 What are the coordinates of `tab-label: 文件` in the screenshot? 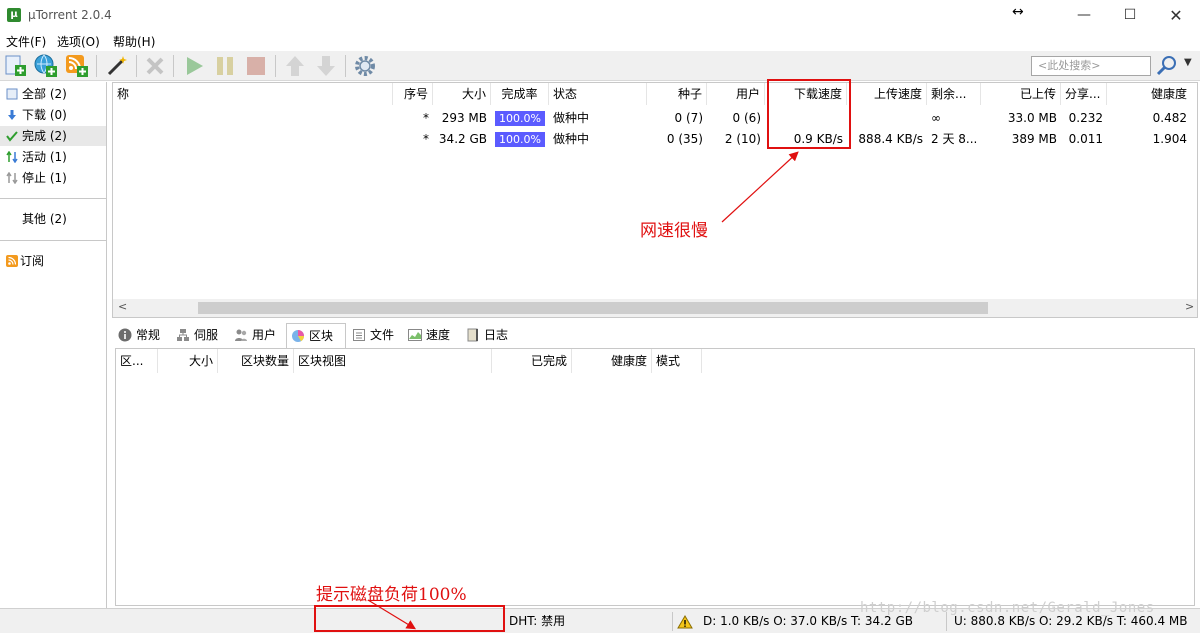 It's located at (382, 335).